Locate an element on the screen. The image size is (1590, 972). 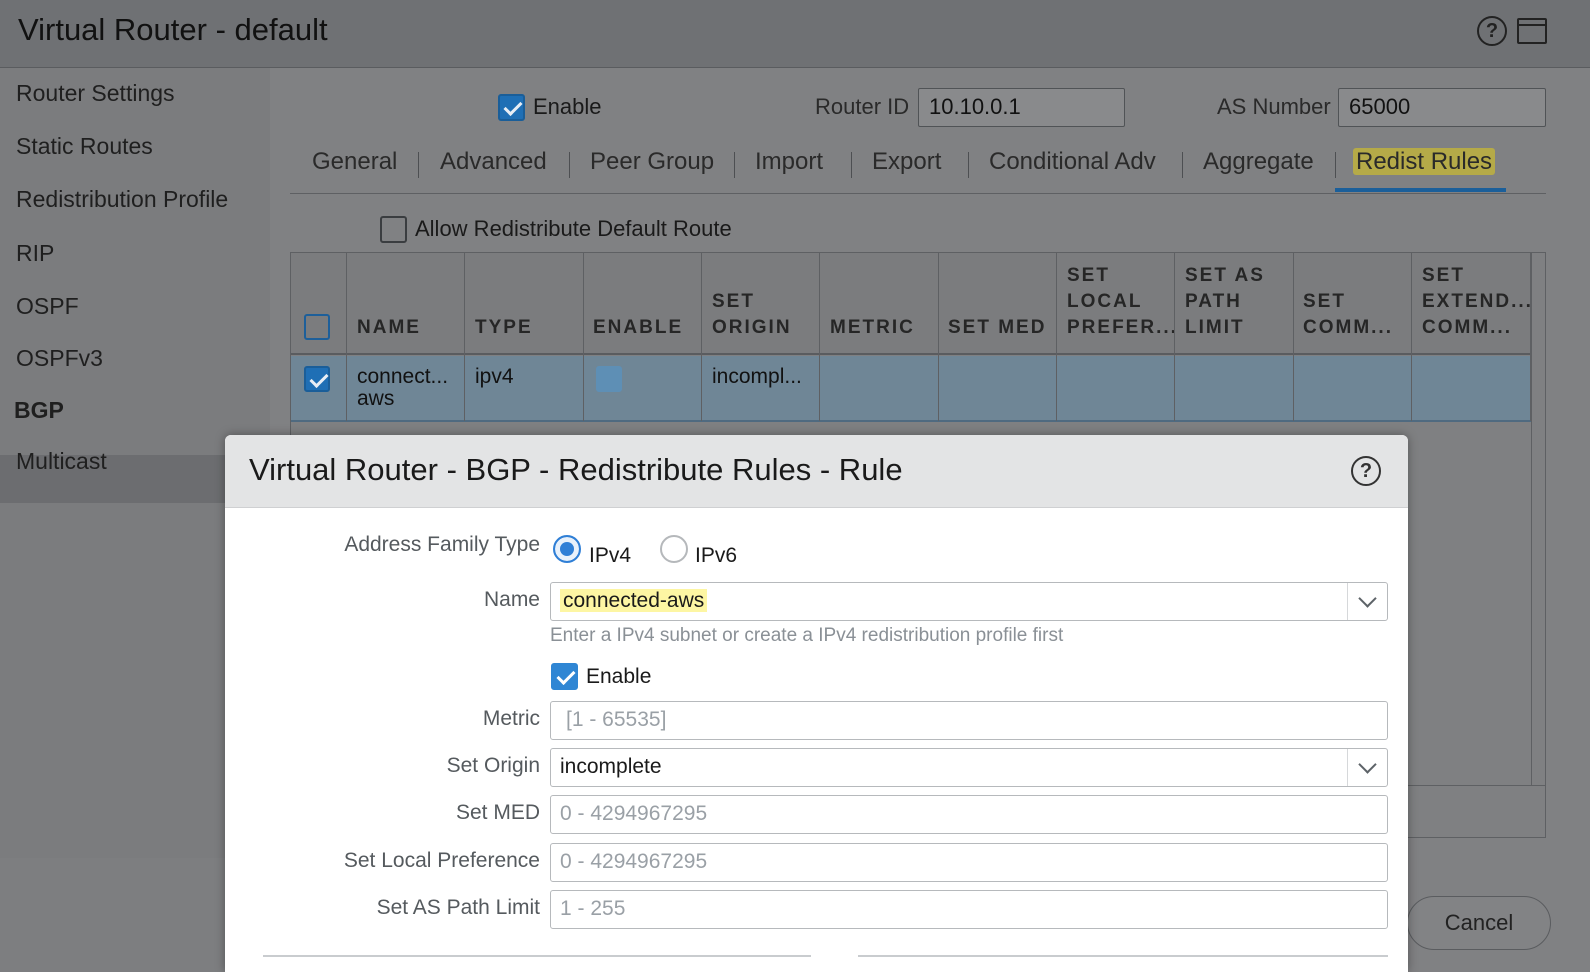
tab-conditional-adv: Conditional Adv is located at coordinates (1072, 162).